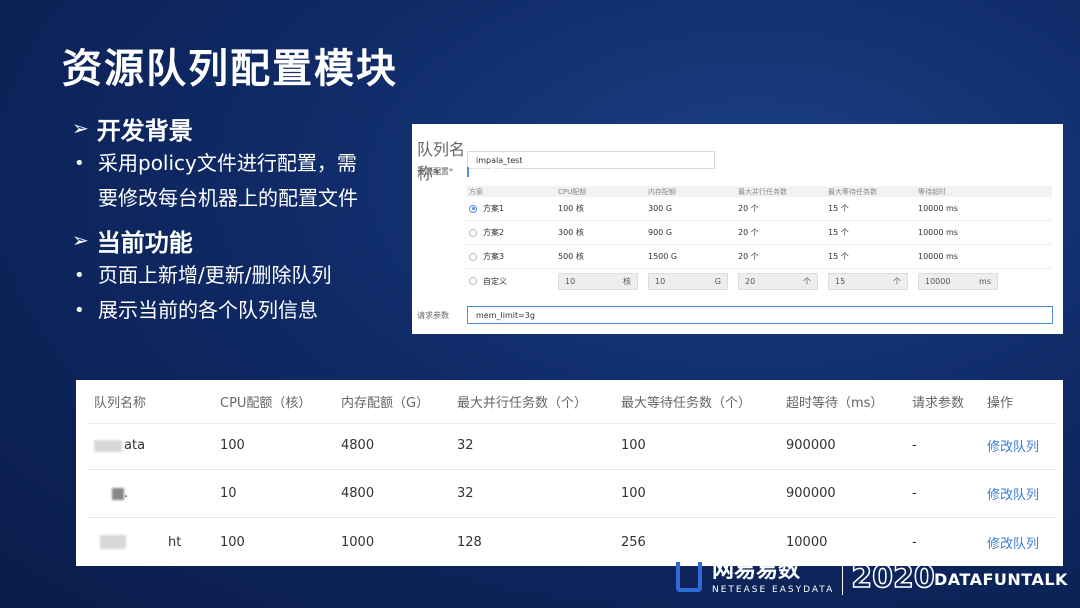 The width and height of the screenshot is (1080, 608). What do you see at coordinates (144, 242) in the screenshot?
I see `section-heading-text: 当前功能` at bounding box center [144, 242].